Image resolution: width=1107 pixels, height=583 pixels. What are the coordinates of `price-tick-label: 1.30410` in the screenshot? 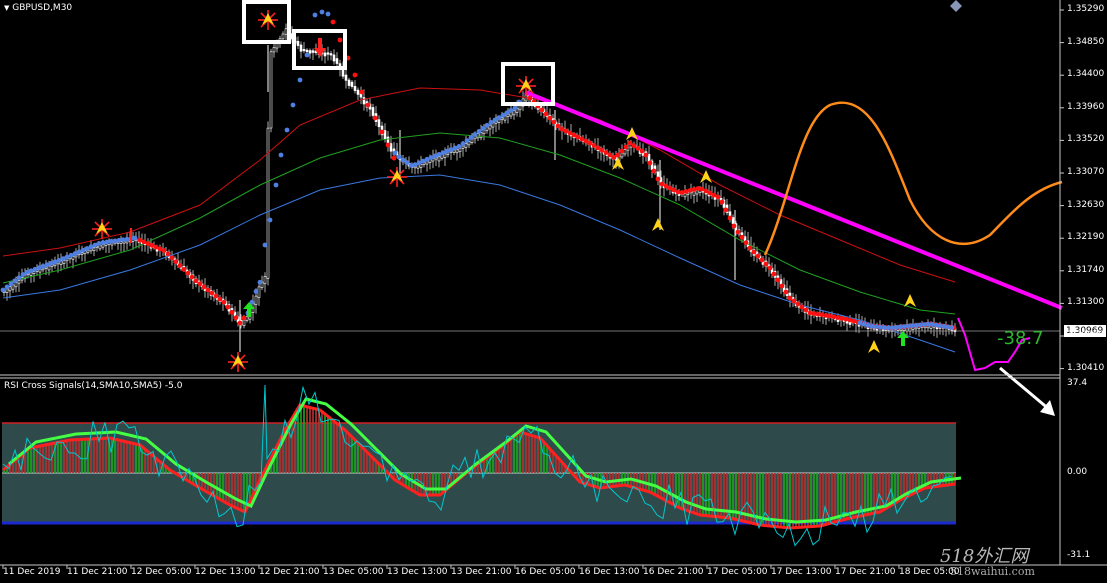 It's located at (1086, 367).